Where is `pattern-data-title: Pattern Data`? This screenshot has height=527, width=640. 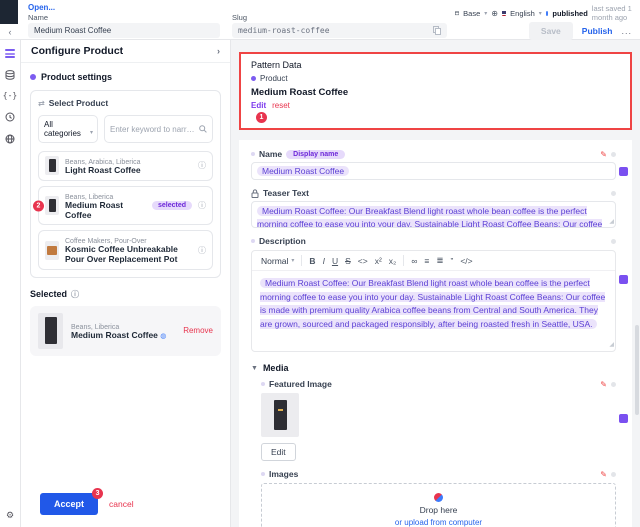 pattern-data-title: Pattern Data is located at coordinates (276, 65).